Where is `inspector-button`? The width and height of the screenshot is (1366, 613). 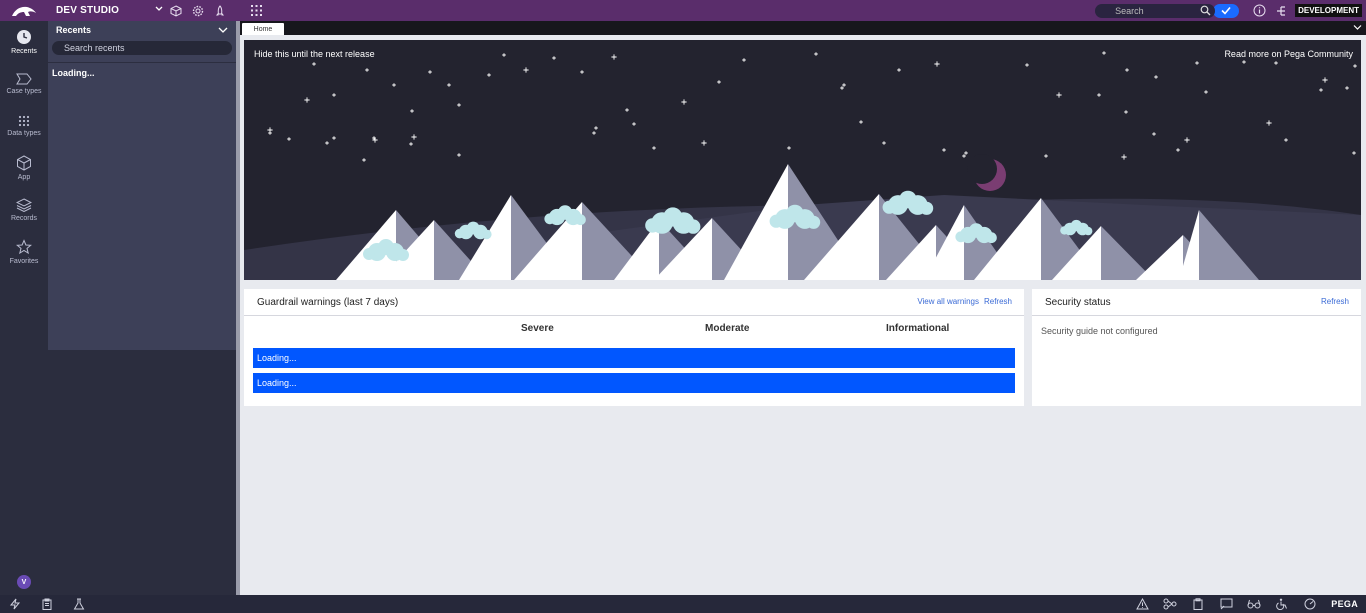
inspector-button is located at coordinates (1254, 604).